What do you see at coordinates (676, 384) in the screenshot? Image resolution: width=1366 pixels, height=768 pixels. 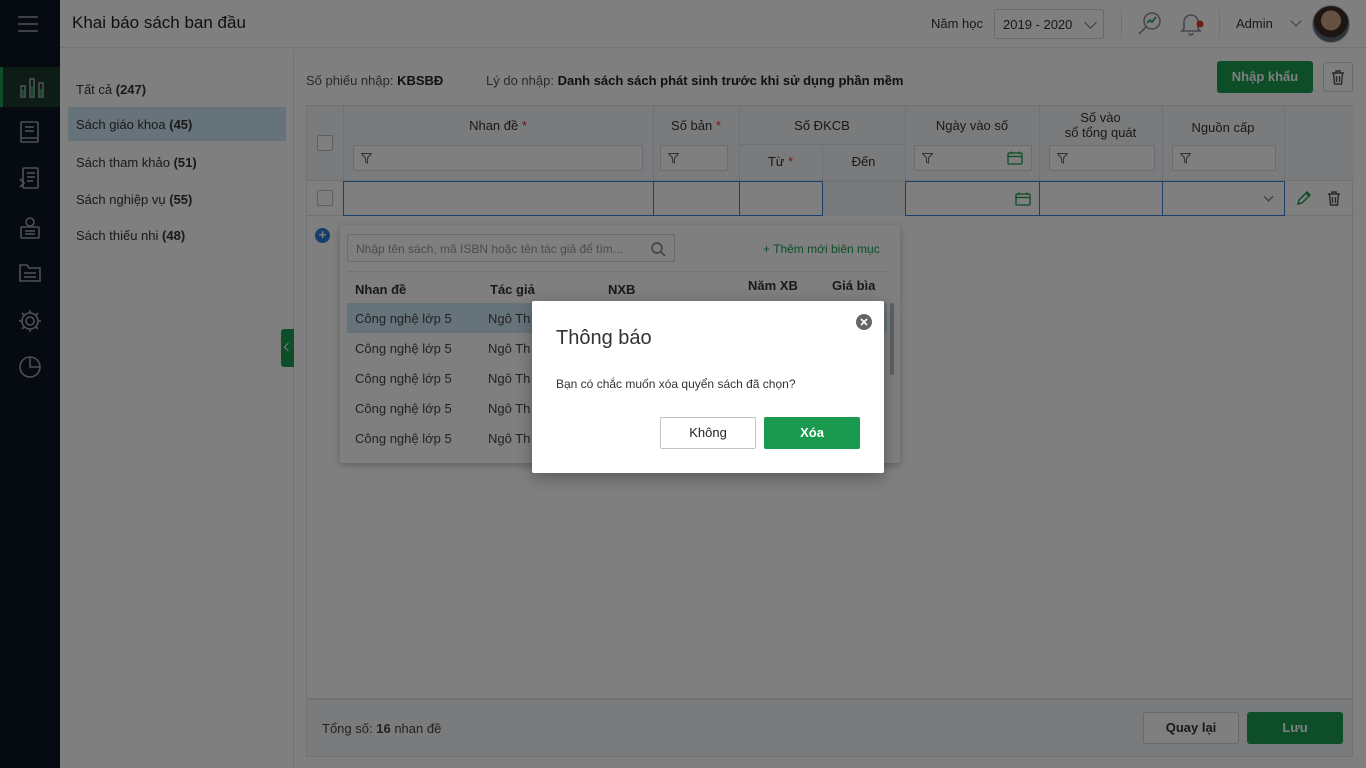 I see `dialog-message: Bạn có chắc muốn xóa quyển sách đã chọn?` at bounding box center [676, 384].